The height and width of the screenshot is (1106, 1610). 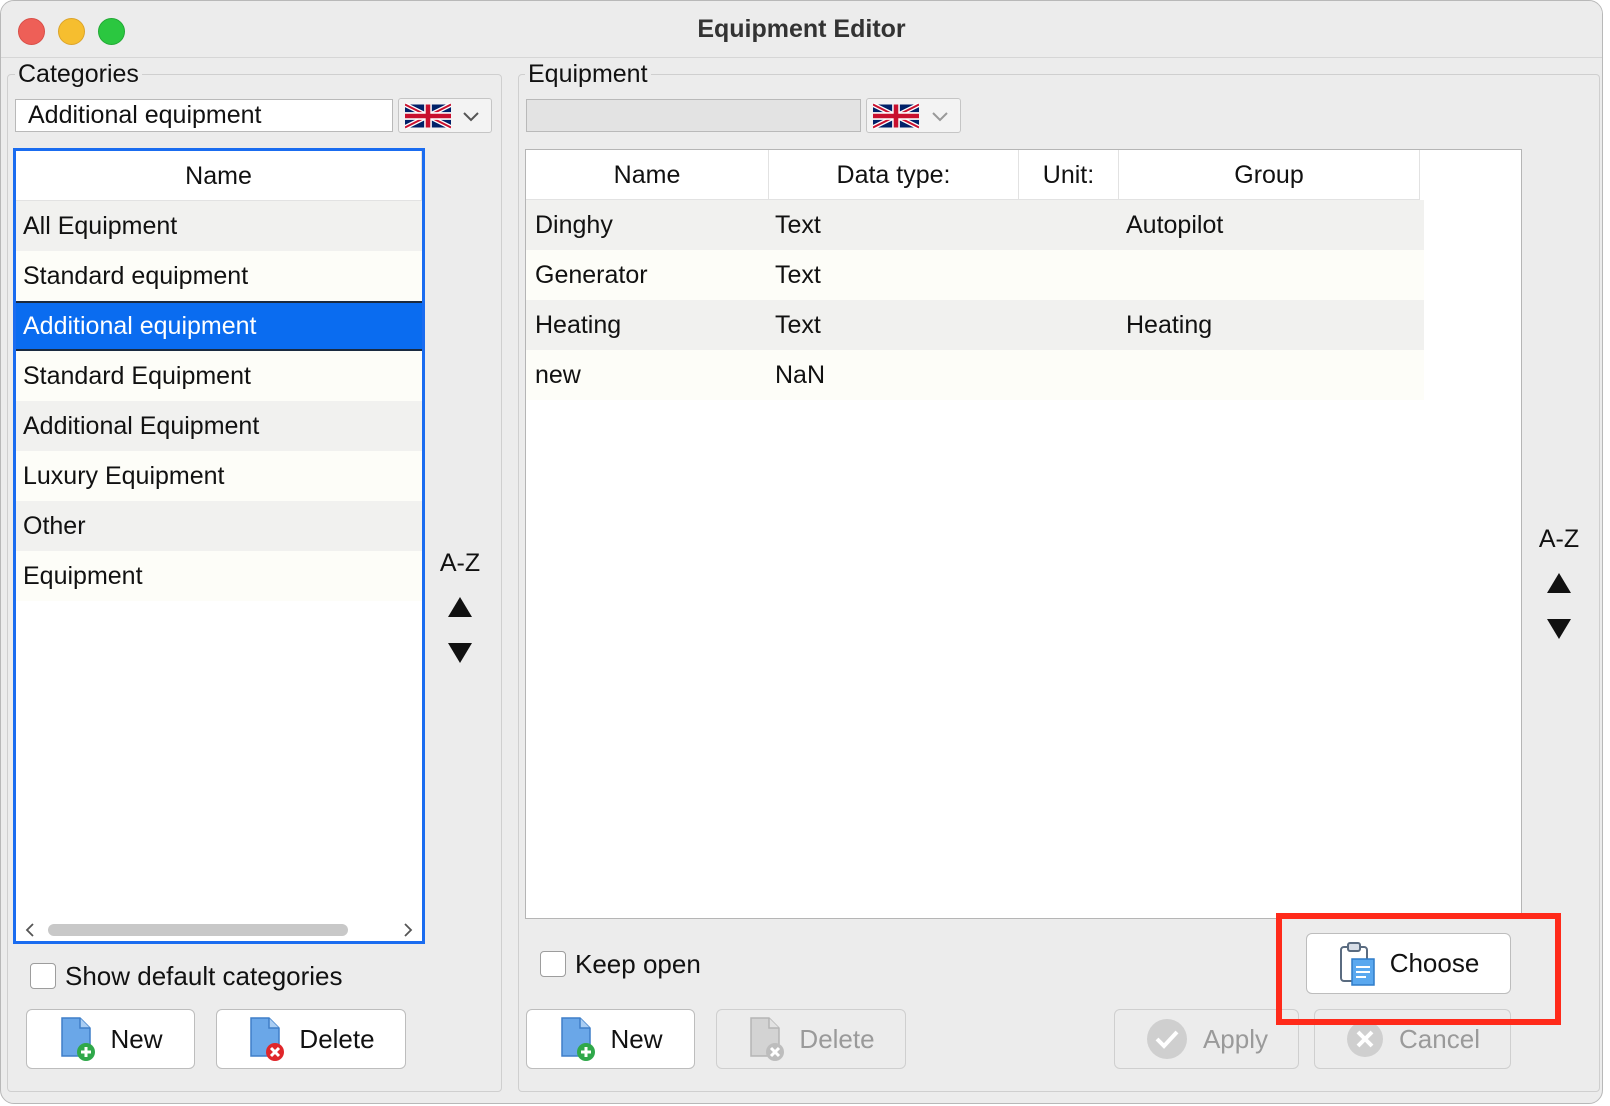 I want to click on category-row-label: Standard equipment, so click(x=136, y=276).